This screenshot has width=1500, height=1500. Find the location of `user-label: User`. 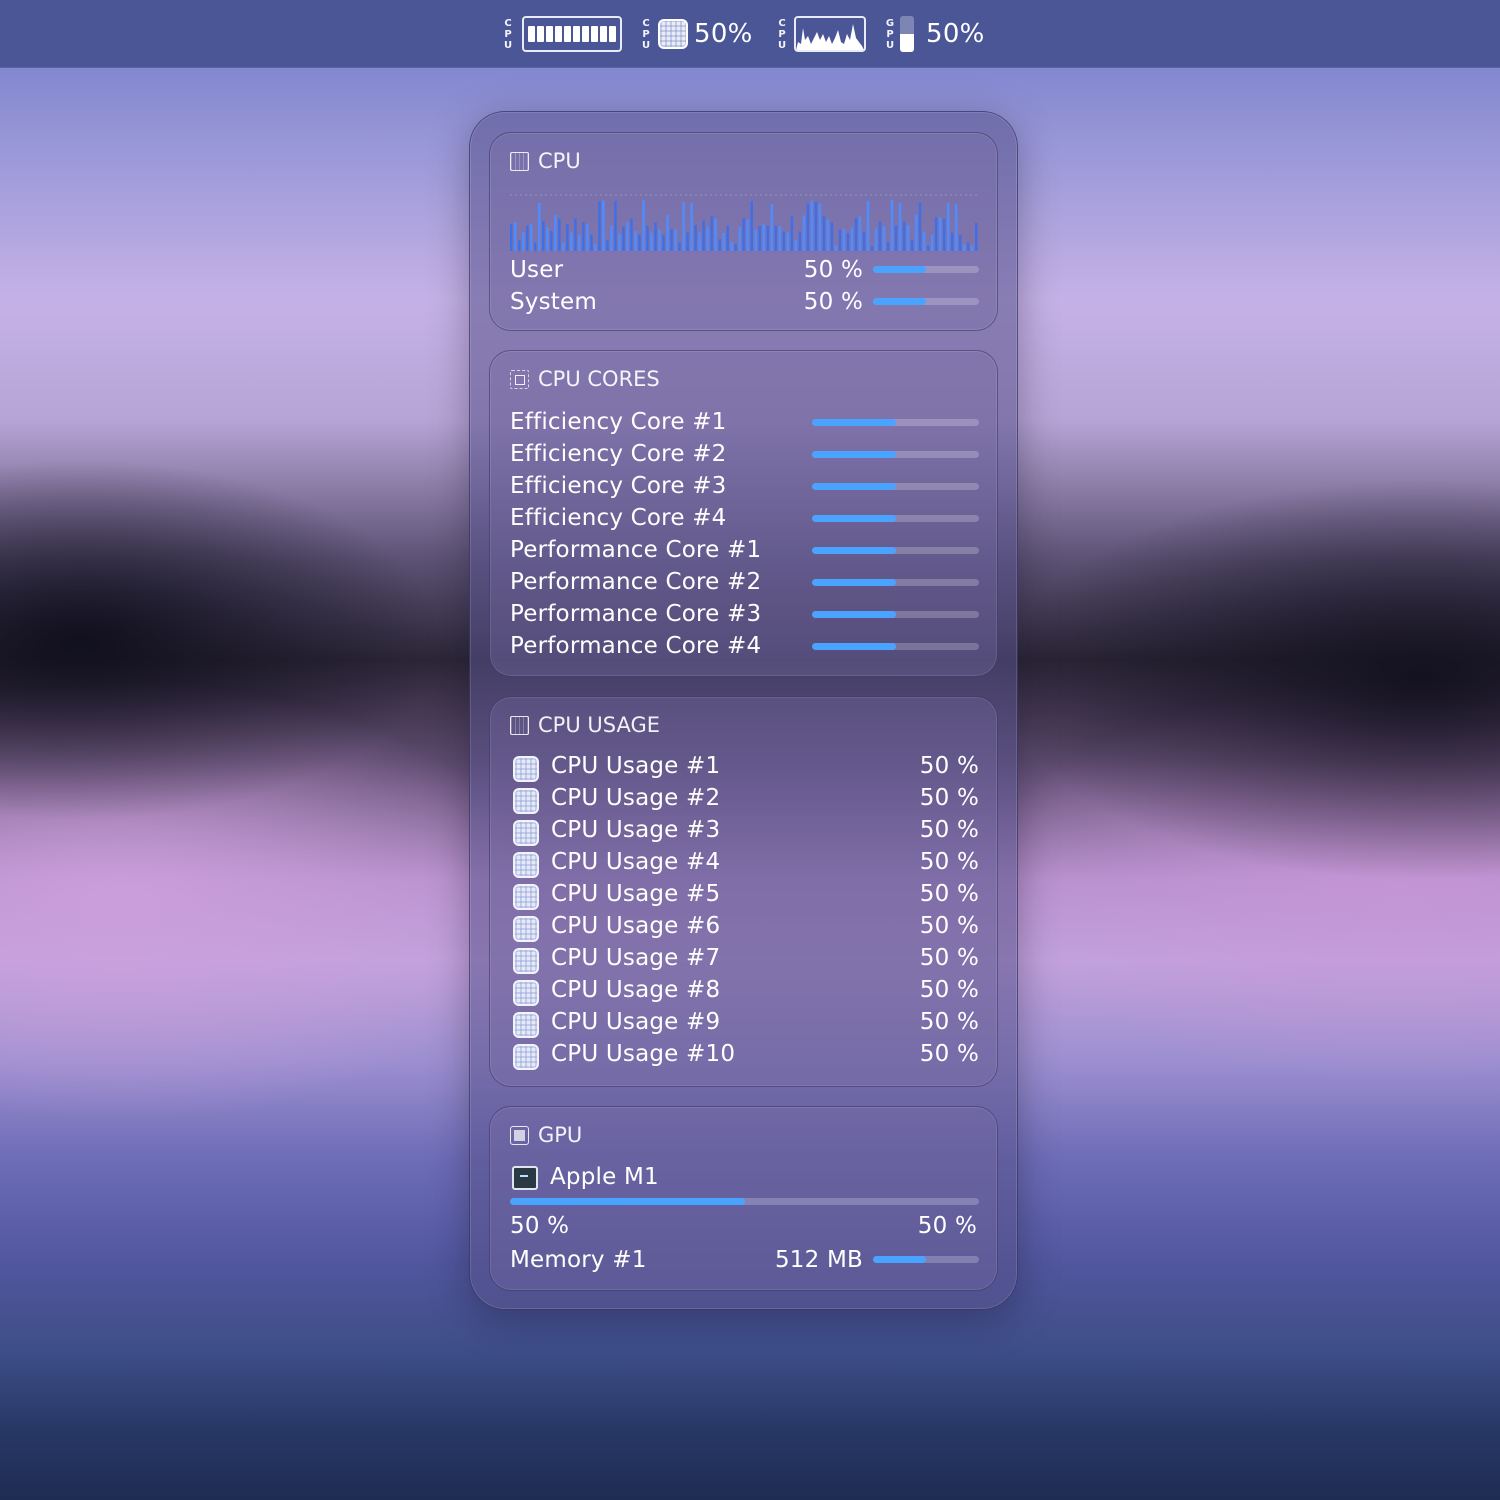

user-label: User is located at coordinates (537, 270).